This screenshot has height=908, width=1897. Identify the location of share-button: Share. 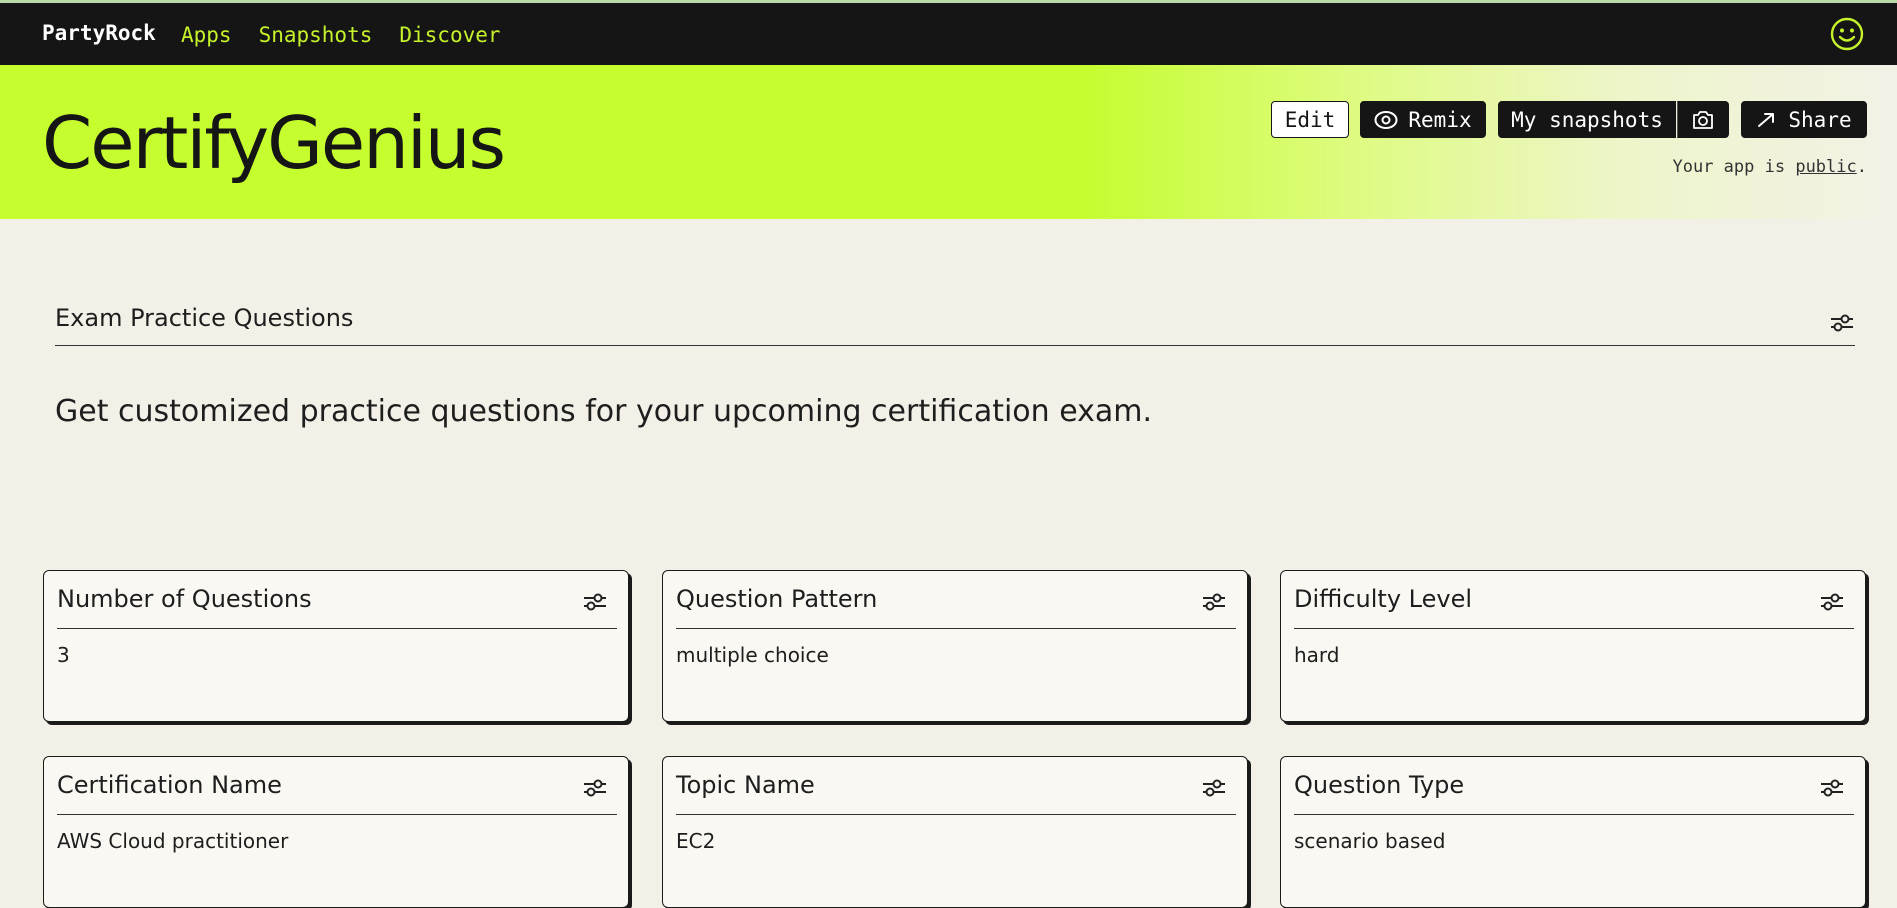
(1804, 119).